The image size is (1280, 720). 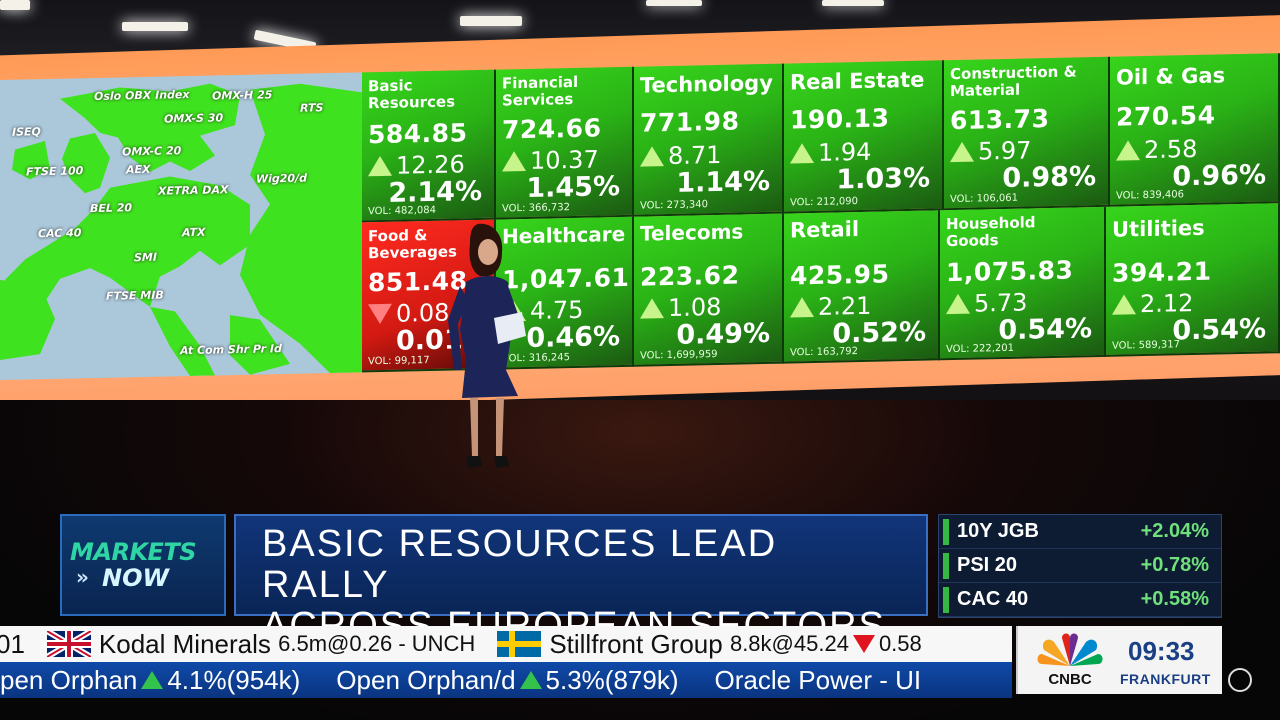 I want to click on ticker-quote: 4.1%(954k), so click(x=234, y=679).